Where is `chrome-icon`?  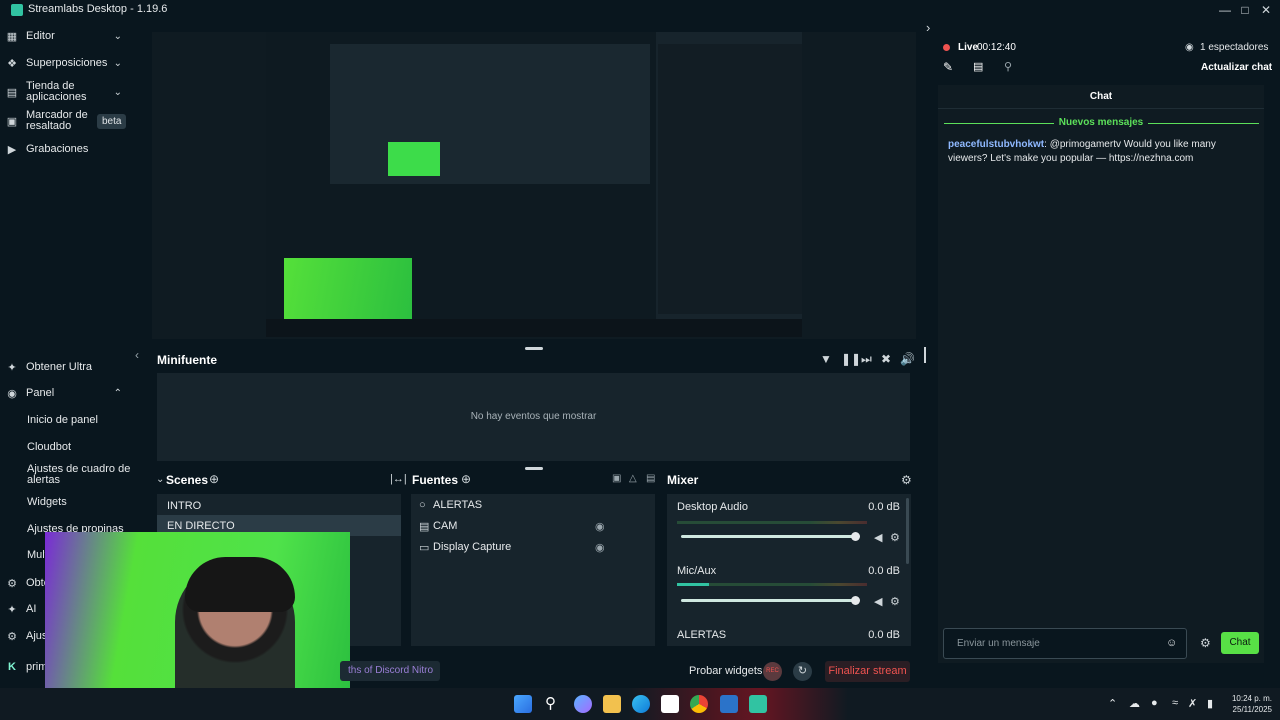 chrome-icon is located at coordinates (699, 704).